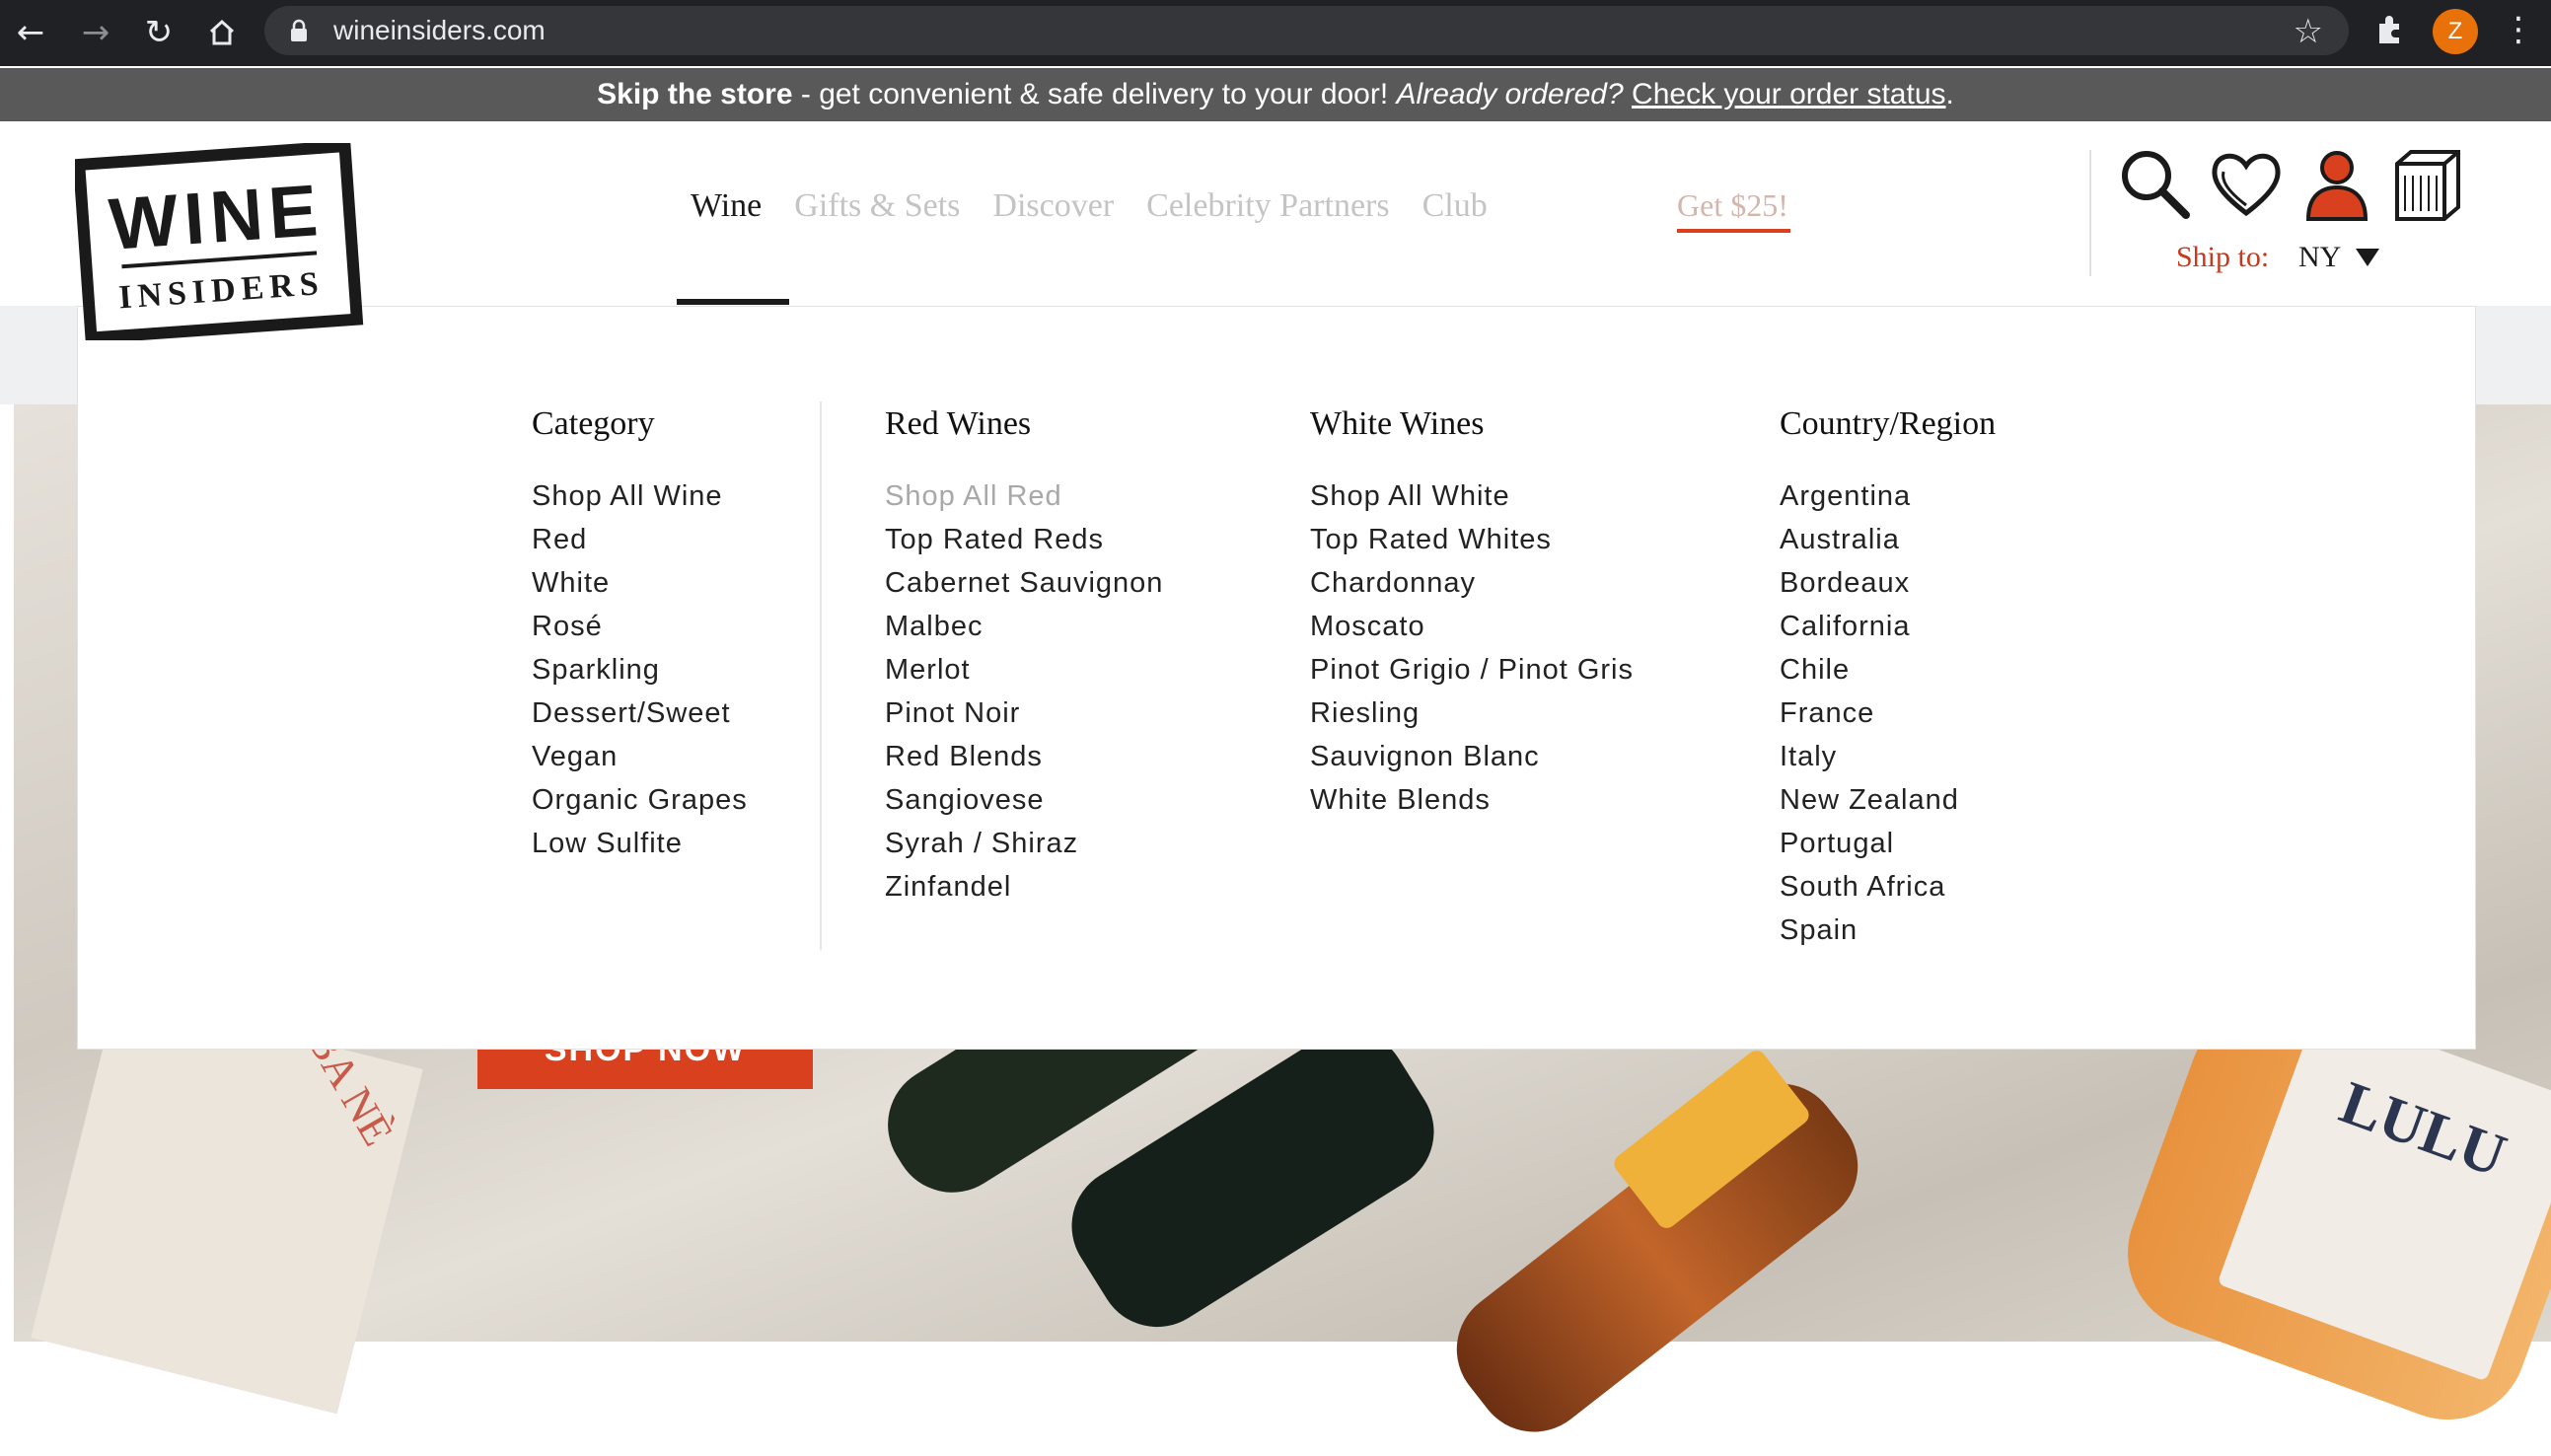 The width and height of the screenshot is (2551, 1456). I want to click on browser-menu-icon: ⋮, so click(2518, 32).